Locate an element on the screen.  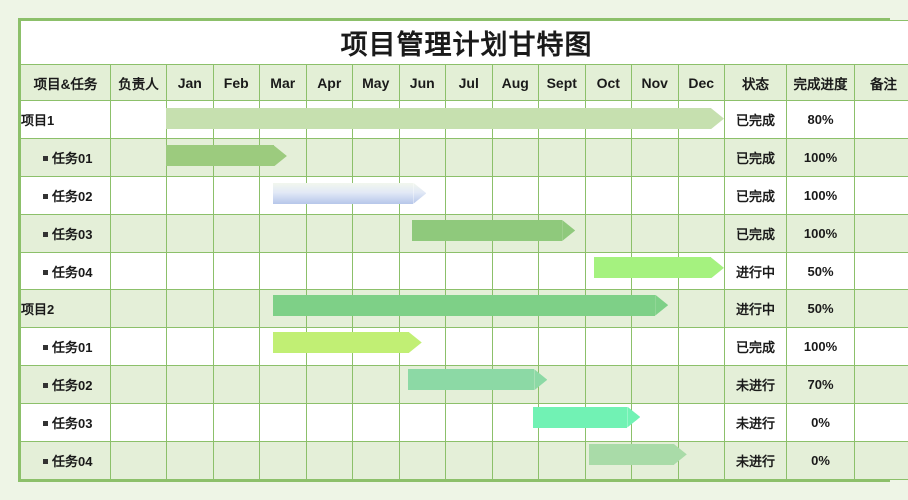
table-row: 项目1 已完成 80% is located at coordinates (464, 119).